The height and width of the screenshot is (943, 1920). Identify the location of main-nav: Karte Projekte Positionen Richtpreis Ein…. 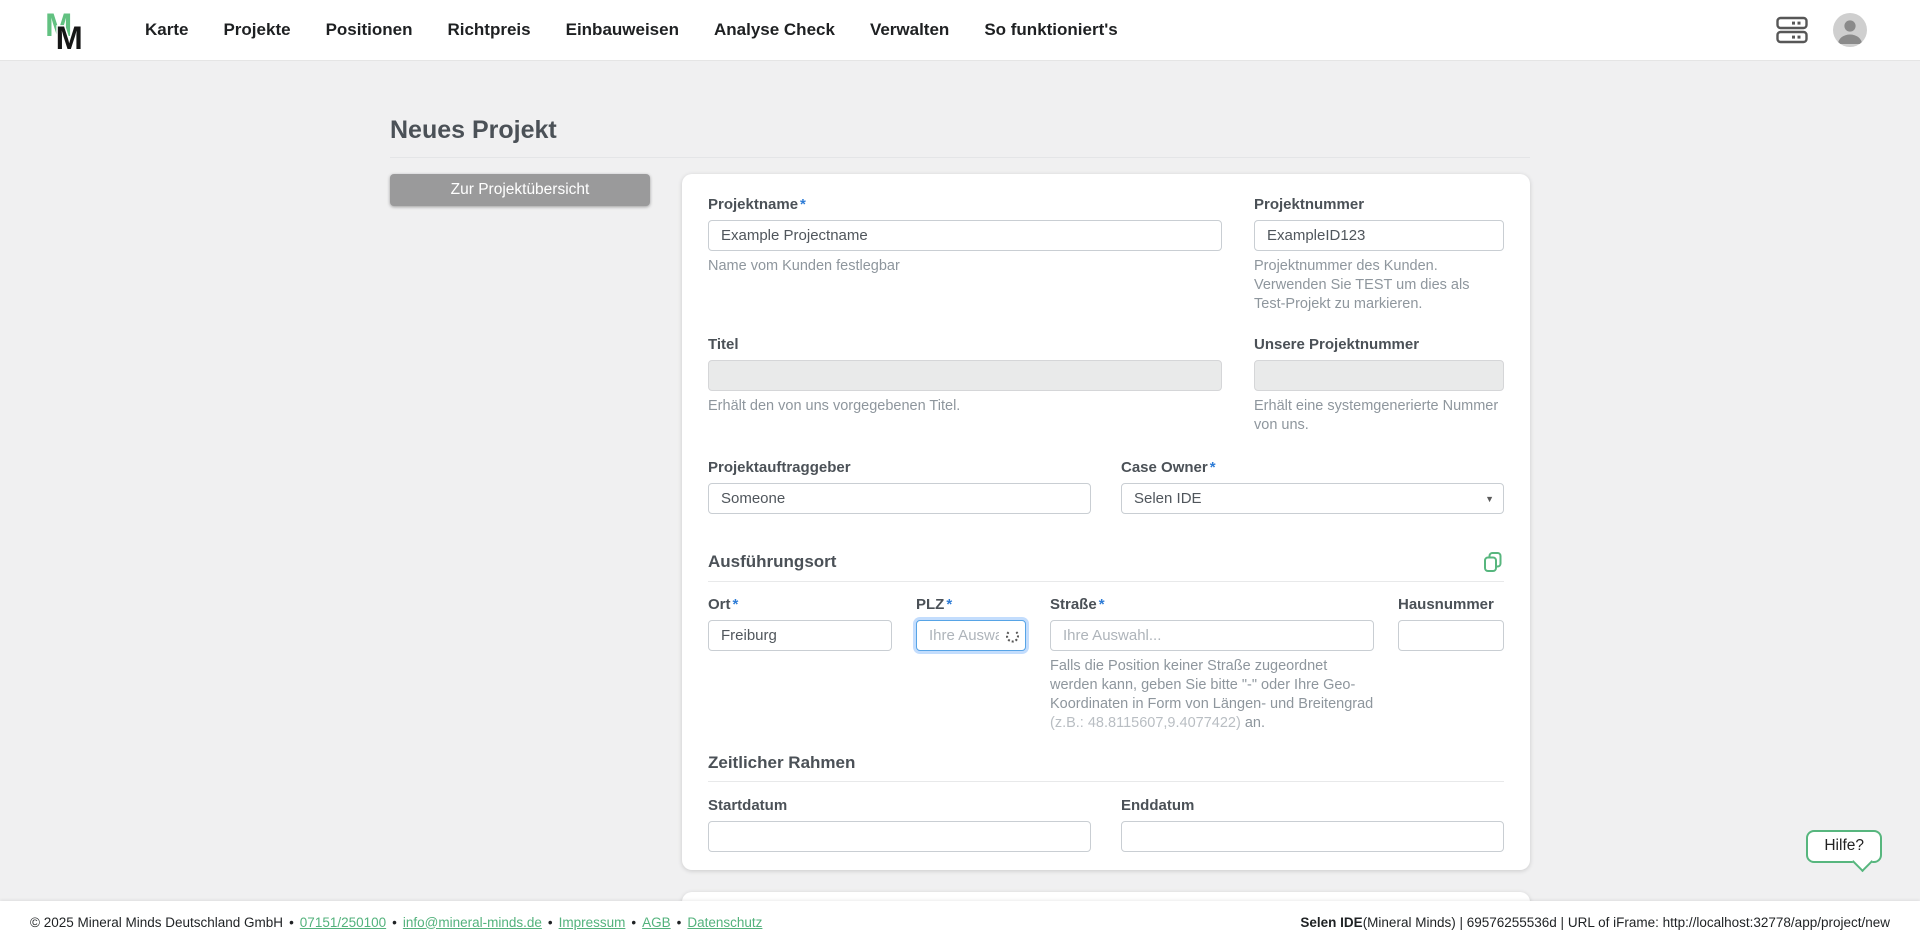
(631, 30).